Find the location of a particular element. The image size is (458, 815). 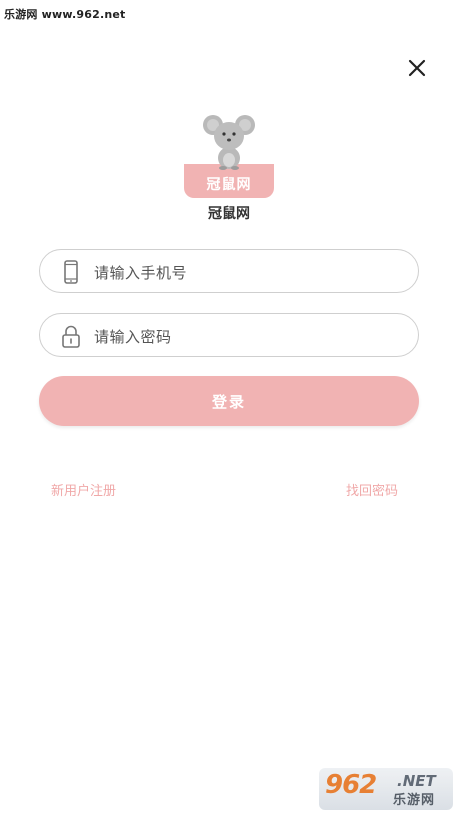

app-logo: 冠鼠网 is located at coordinates (229, 155).